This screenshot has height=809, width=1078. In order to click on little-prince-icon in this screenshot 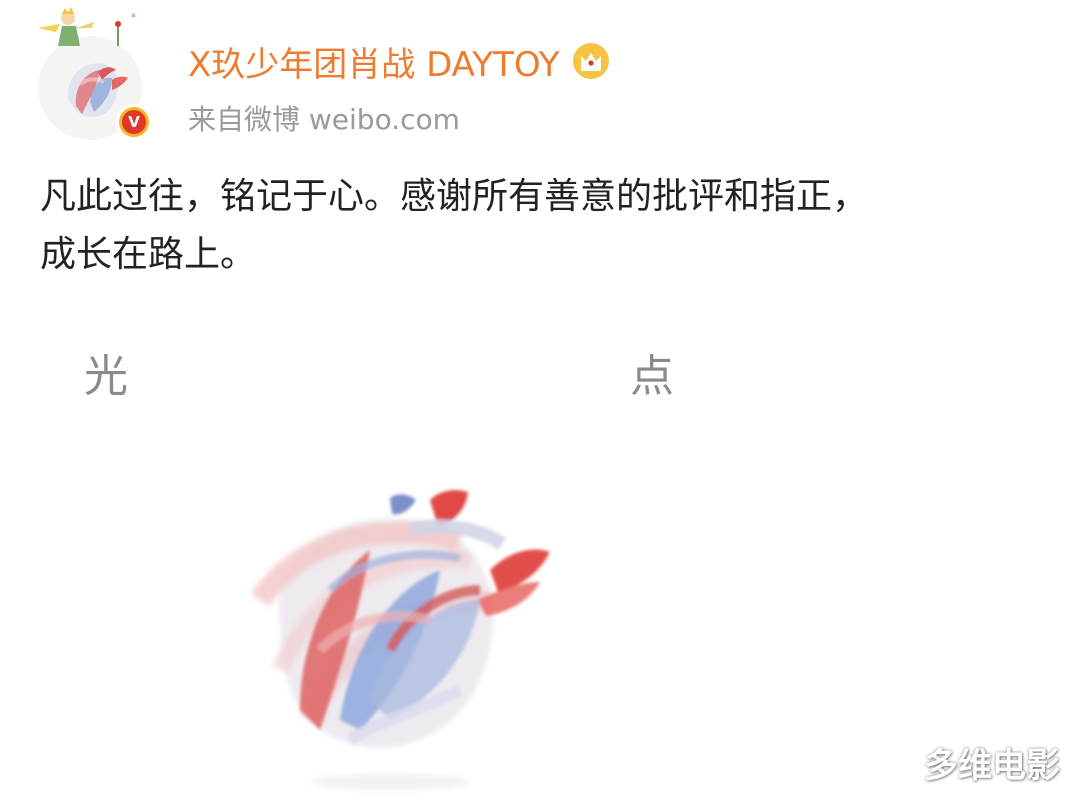, I will do `click(89, 38)`.